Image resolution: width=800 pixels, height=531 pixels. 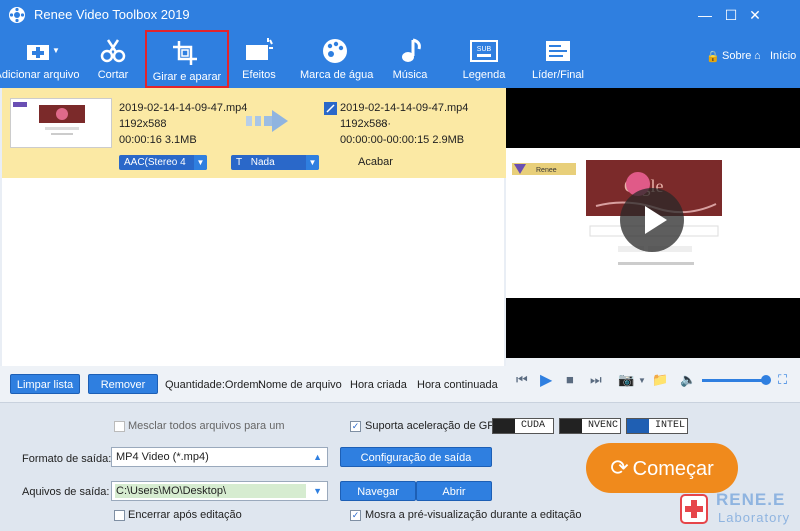 I want to click on preview-checkbox: ✓, so click(x=355, y=515).